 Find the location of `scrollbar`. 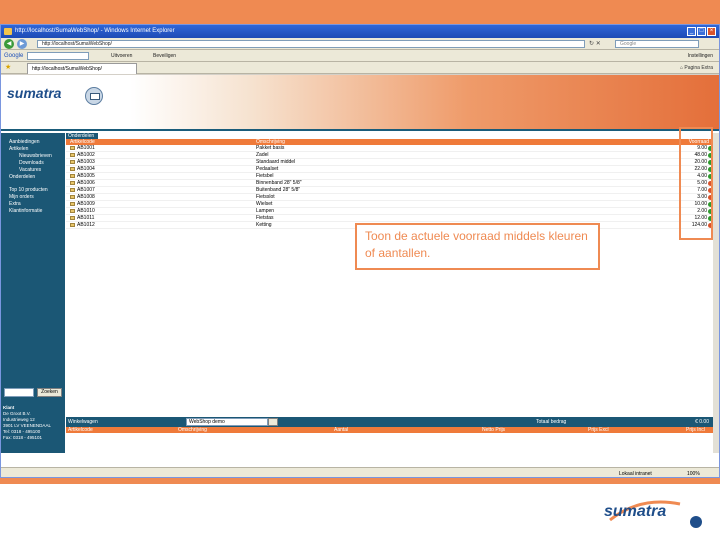

scrollbar is located at coordinates (716, 293).